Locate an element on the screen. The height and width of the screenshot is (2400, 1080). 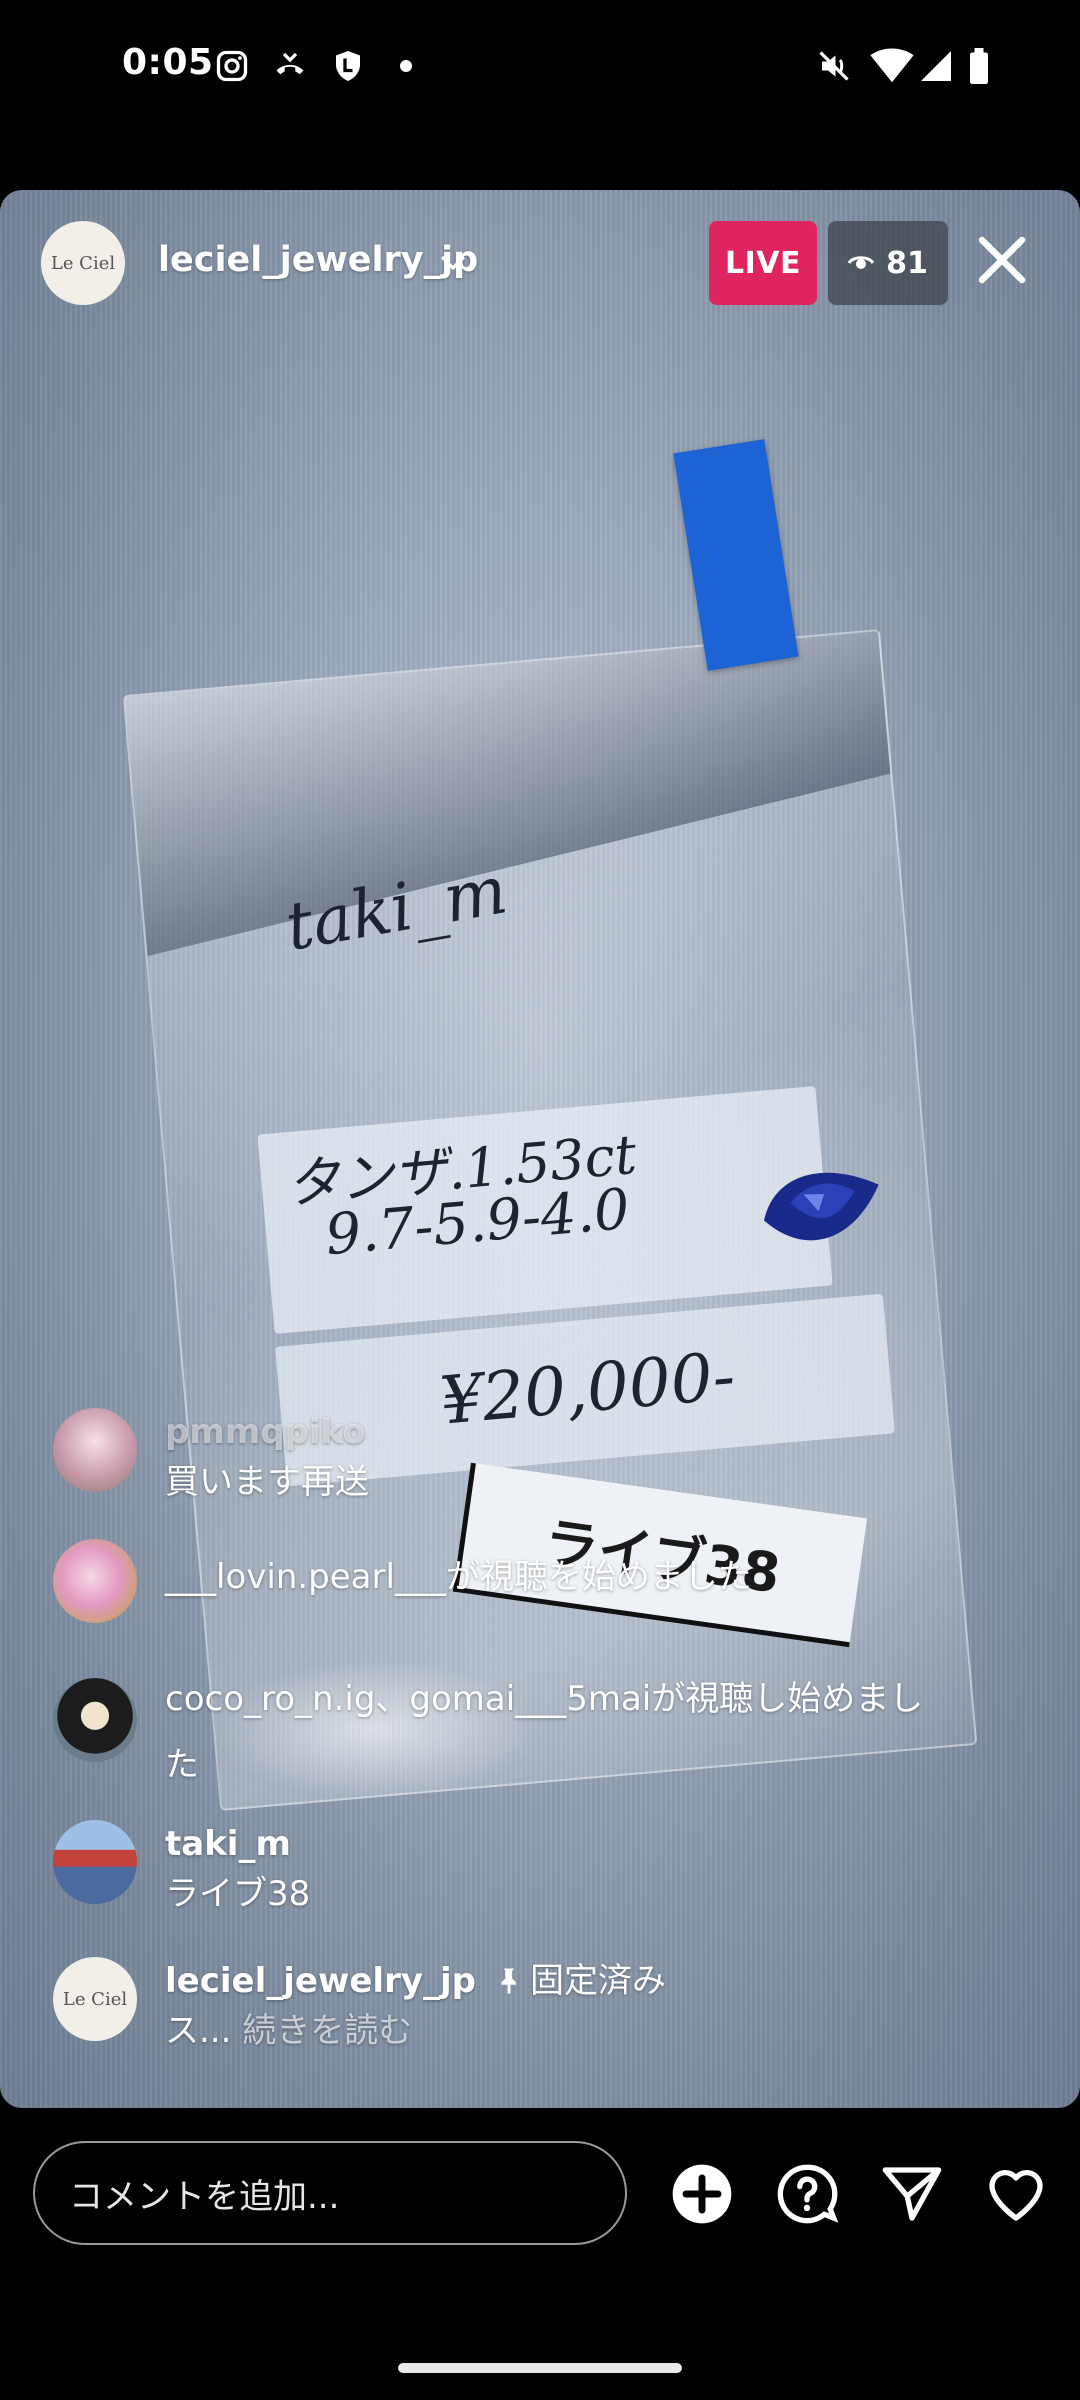
commenter-username: leciel_jewelry_jp is located at coordinates (320, 1981).